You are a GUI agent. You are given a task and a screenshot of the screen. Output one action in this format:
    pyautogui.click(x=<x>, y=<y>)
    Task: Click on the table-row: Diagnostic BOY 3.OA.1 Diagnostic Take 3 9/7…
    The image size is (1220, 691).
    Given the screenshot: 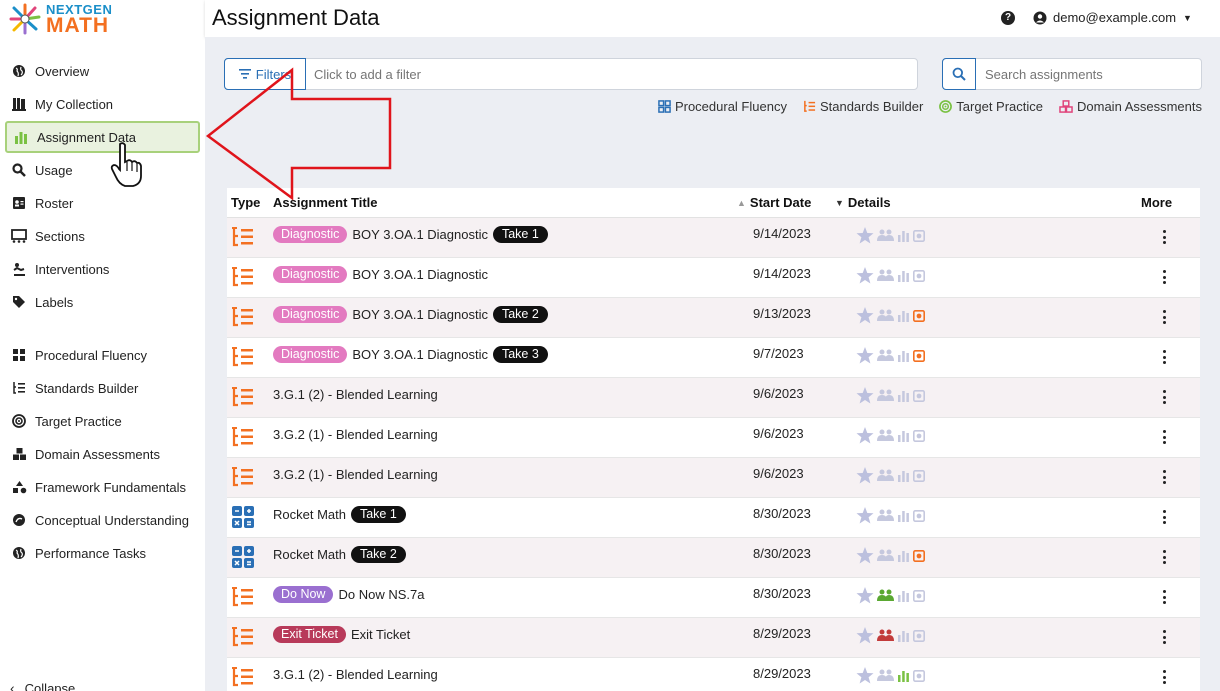 What is the action you would take?
    pyautogui.click(x=713, y=358)
    